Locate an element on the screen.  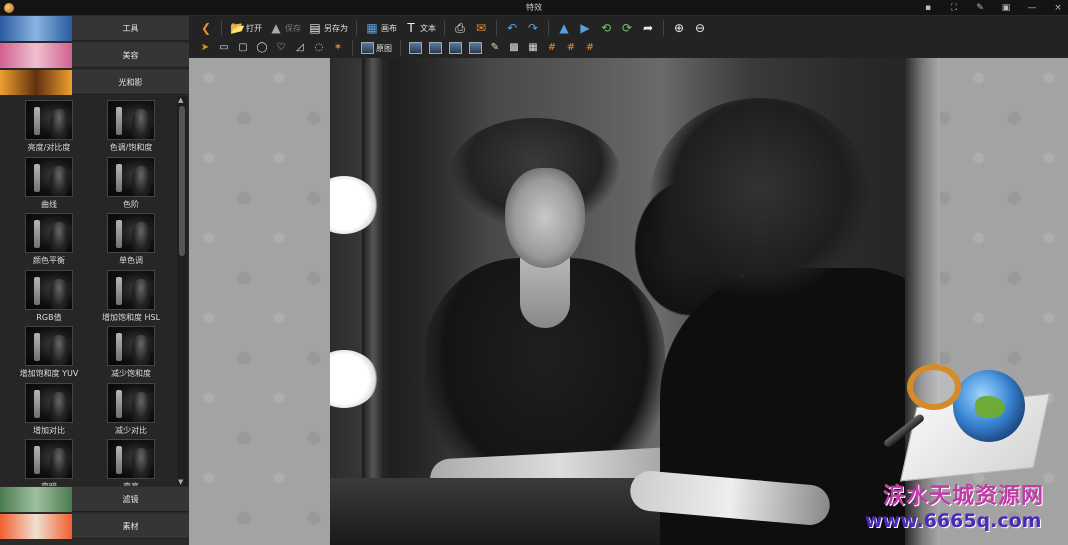
effect-item: 颜色平衡 is located at coordinates (49, 241).